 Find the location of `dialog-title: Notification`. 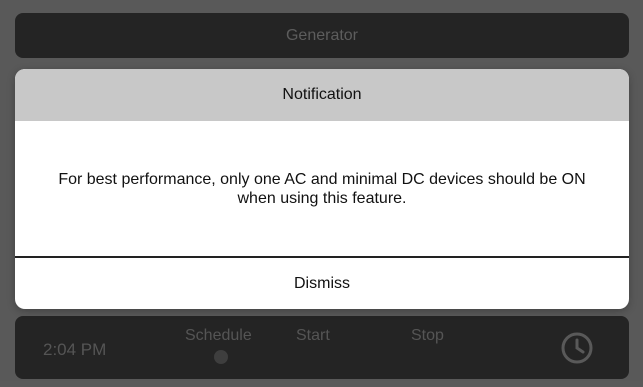

dialog-title: Notification is located at coordinates (322, 95).